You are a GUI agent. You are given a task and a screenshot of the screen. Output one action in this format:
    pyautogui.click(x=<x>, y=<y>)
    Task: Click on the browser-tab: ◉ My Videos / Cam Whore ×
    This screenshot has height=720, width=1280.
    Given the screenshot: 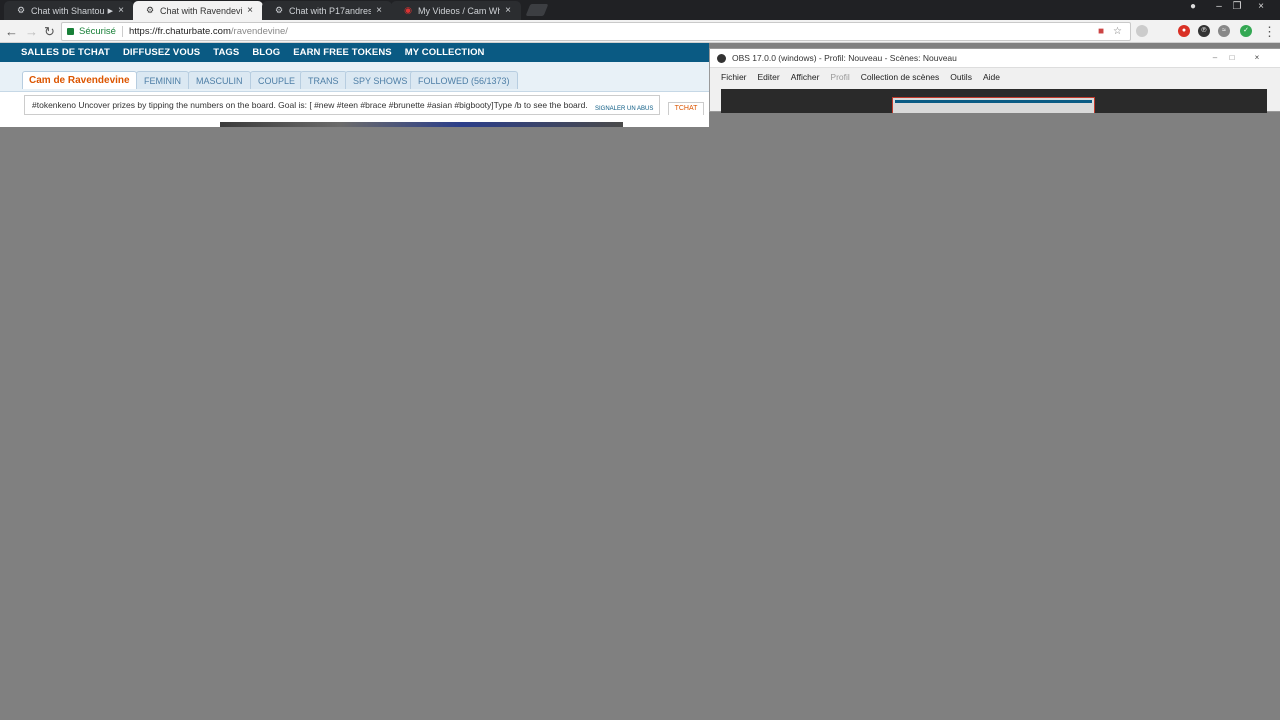 What is the action you would take?
    pyautogui.click(x=456, y=10)
    